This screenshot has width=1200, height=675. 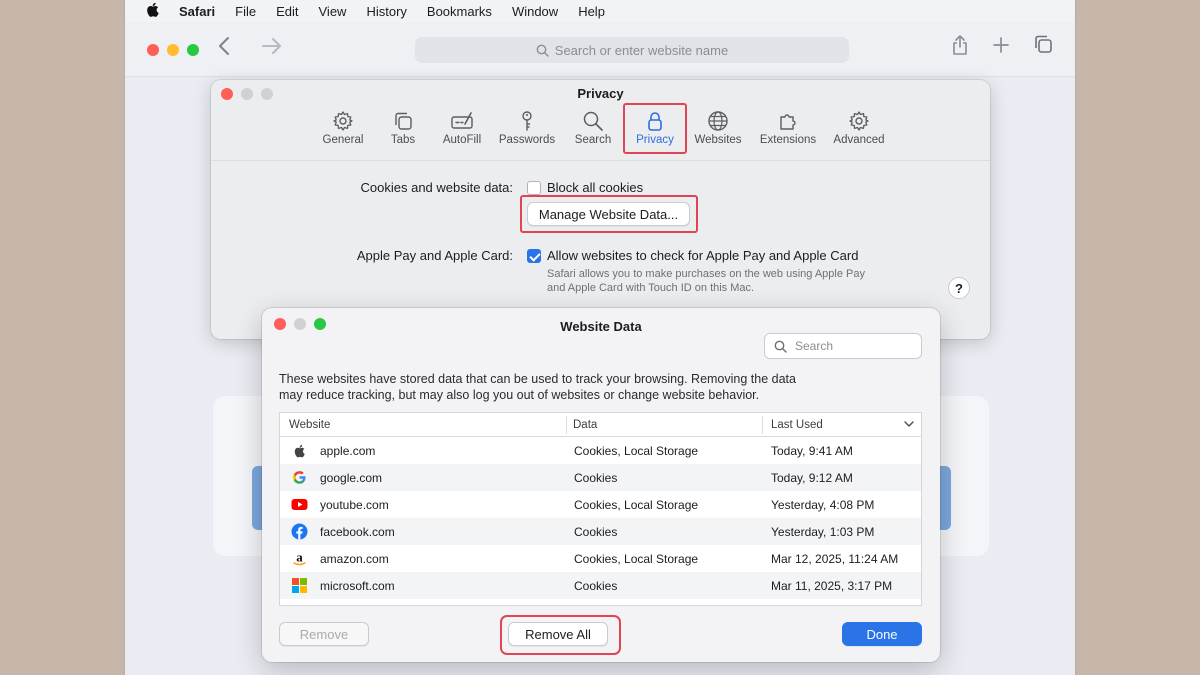 I want to click on tab-advanced: Advanced, so click(x=859, y=126).